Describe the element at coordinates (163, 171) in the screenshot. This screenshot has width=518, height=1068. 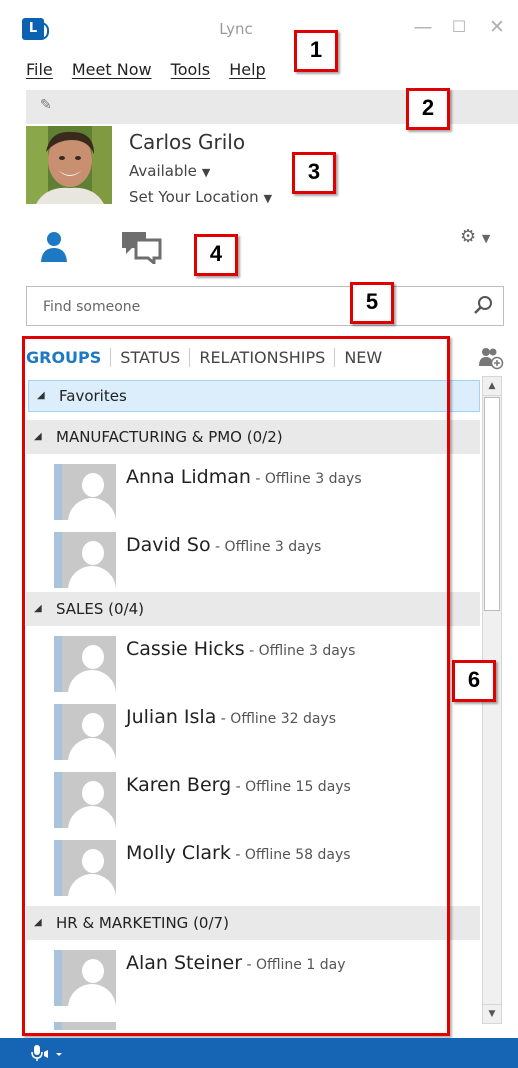
I see `presence-label: Available` at that location.